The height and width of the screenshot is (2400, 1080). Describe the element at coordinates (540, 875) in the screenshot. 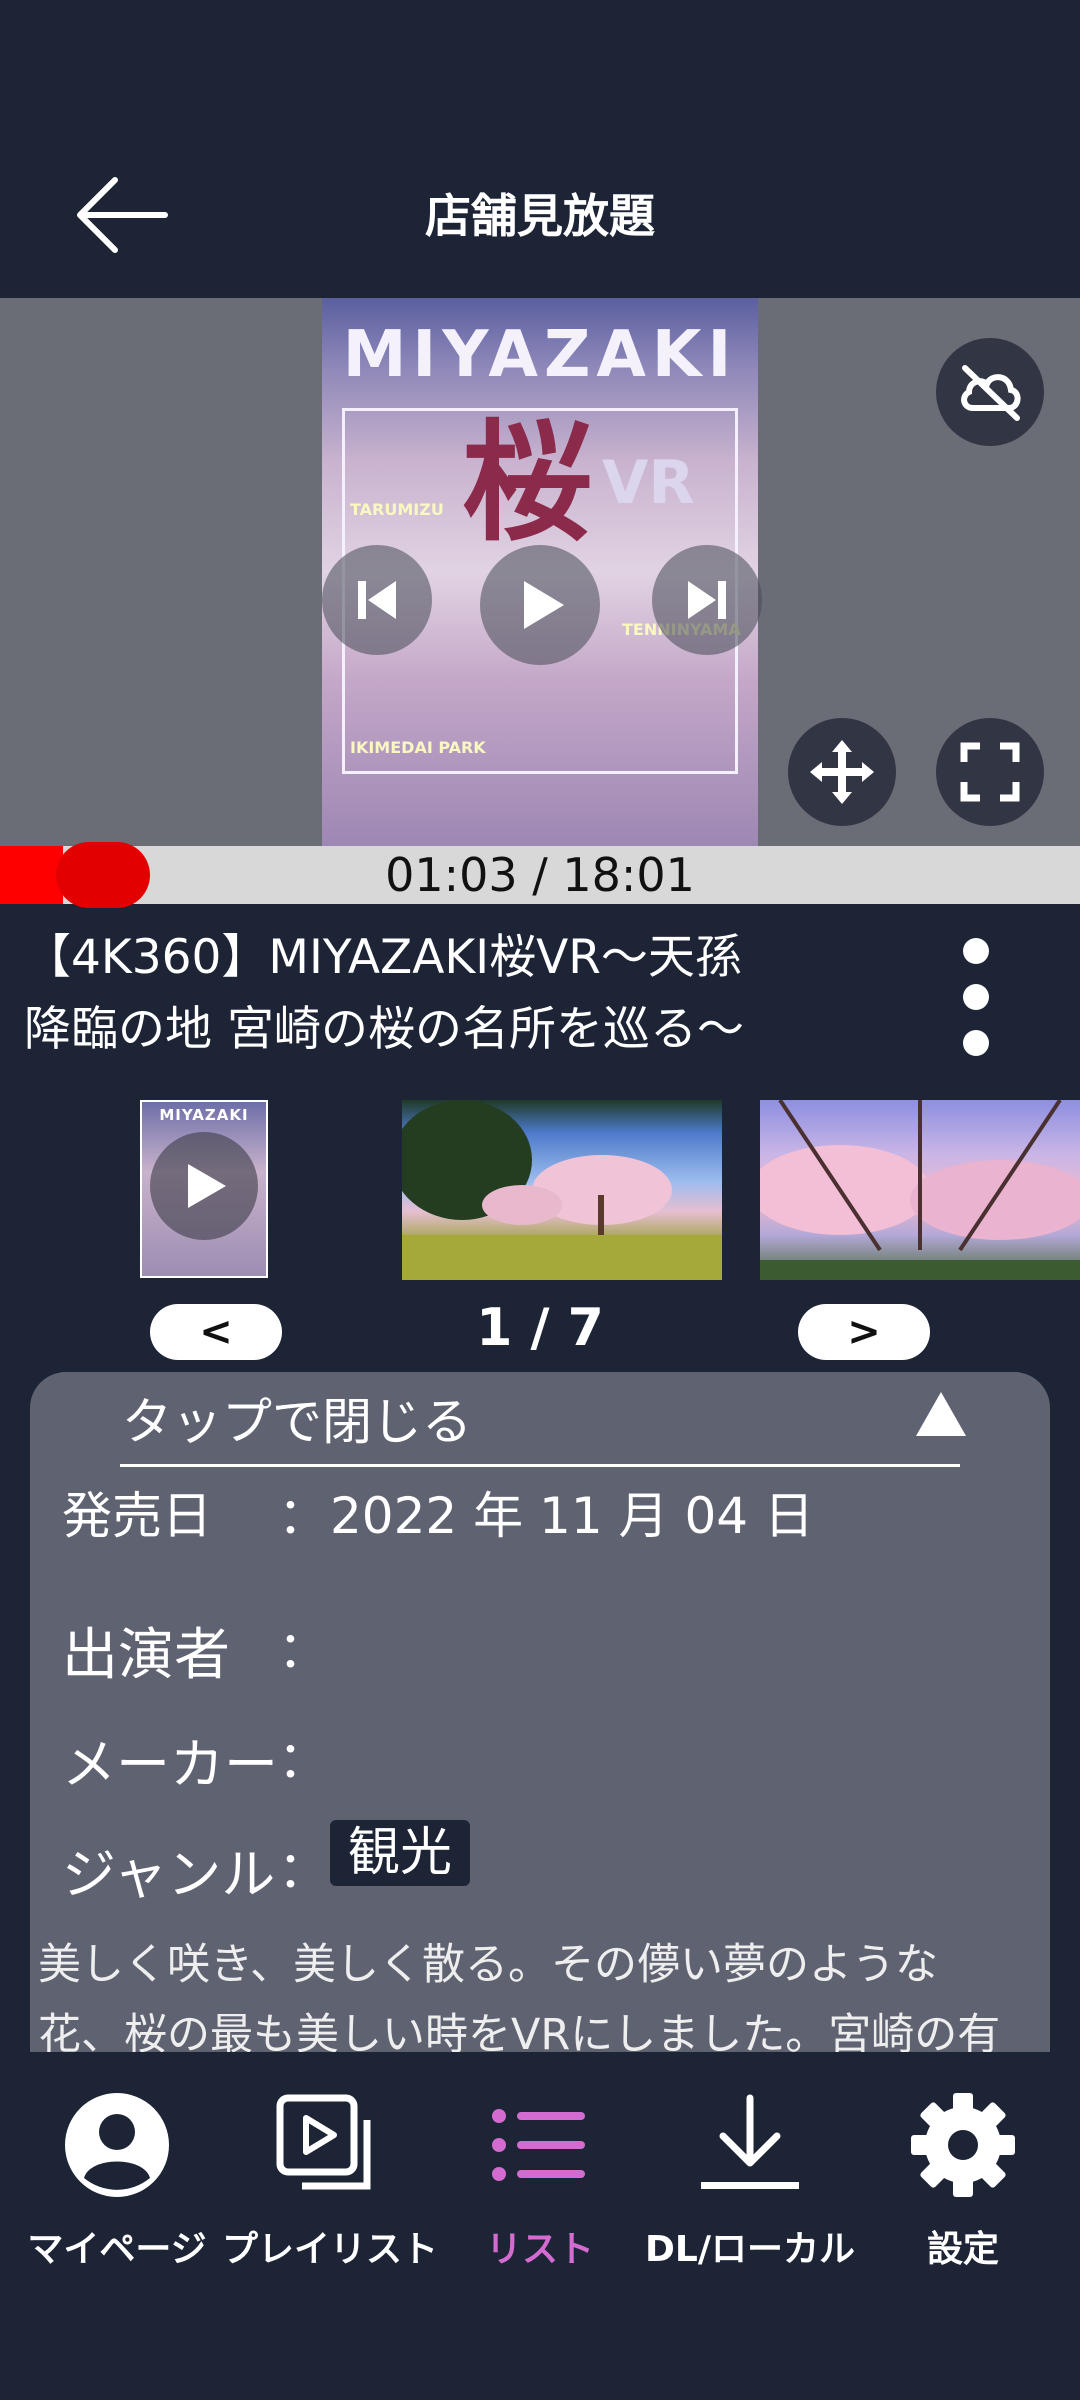

I see `playback-time: 01:03 / 18:01` at that location.